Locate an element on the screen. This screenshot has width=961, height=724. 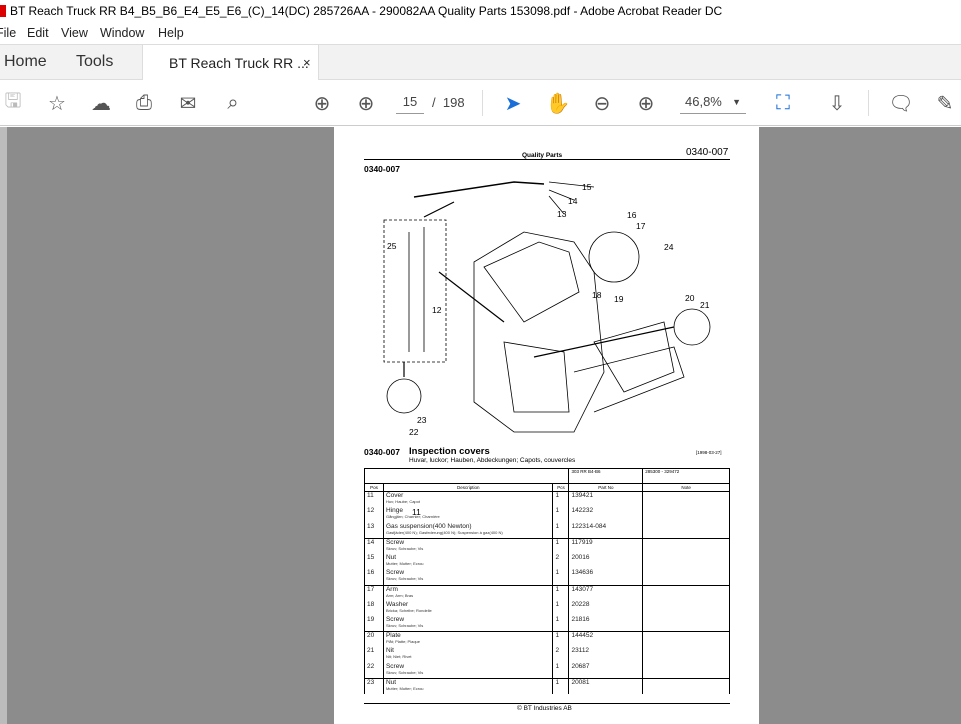
row-part-no: 134636 is located at coordinates (606, 577).